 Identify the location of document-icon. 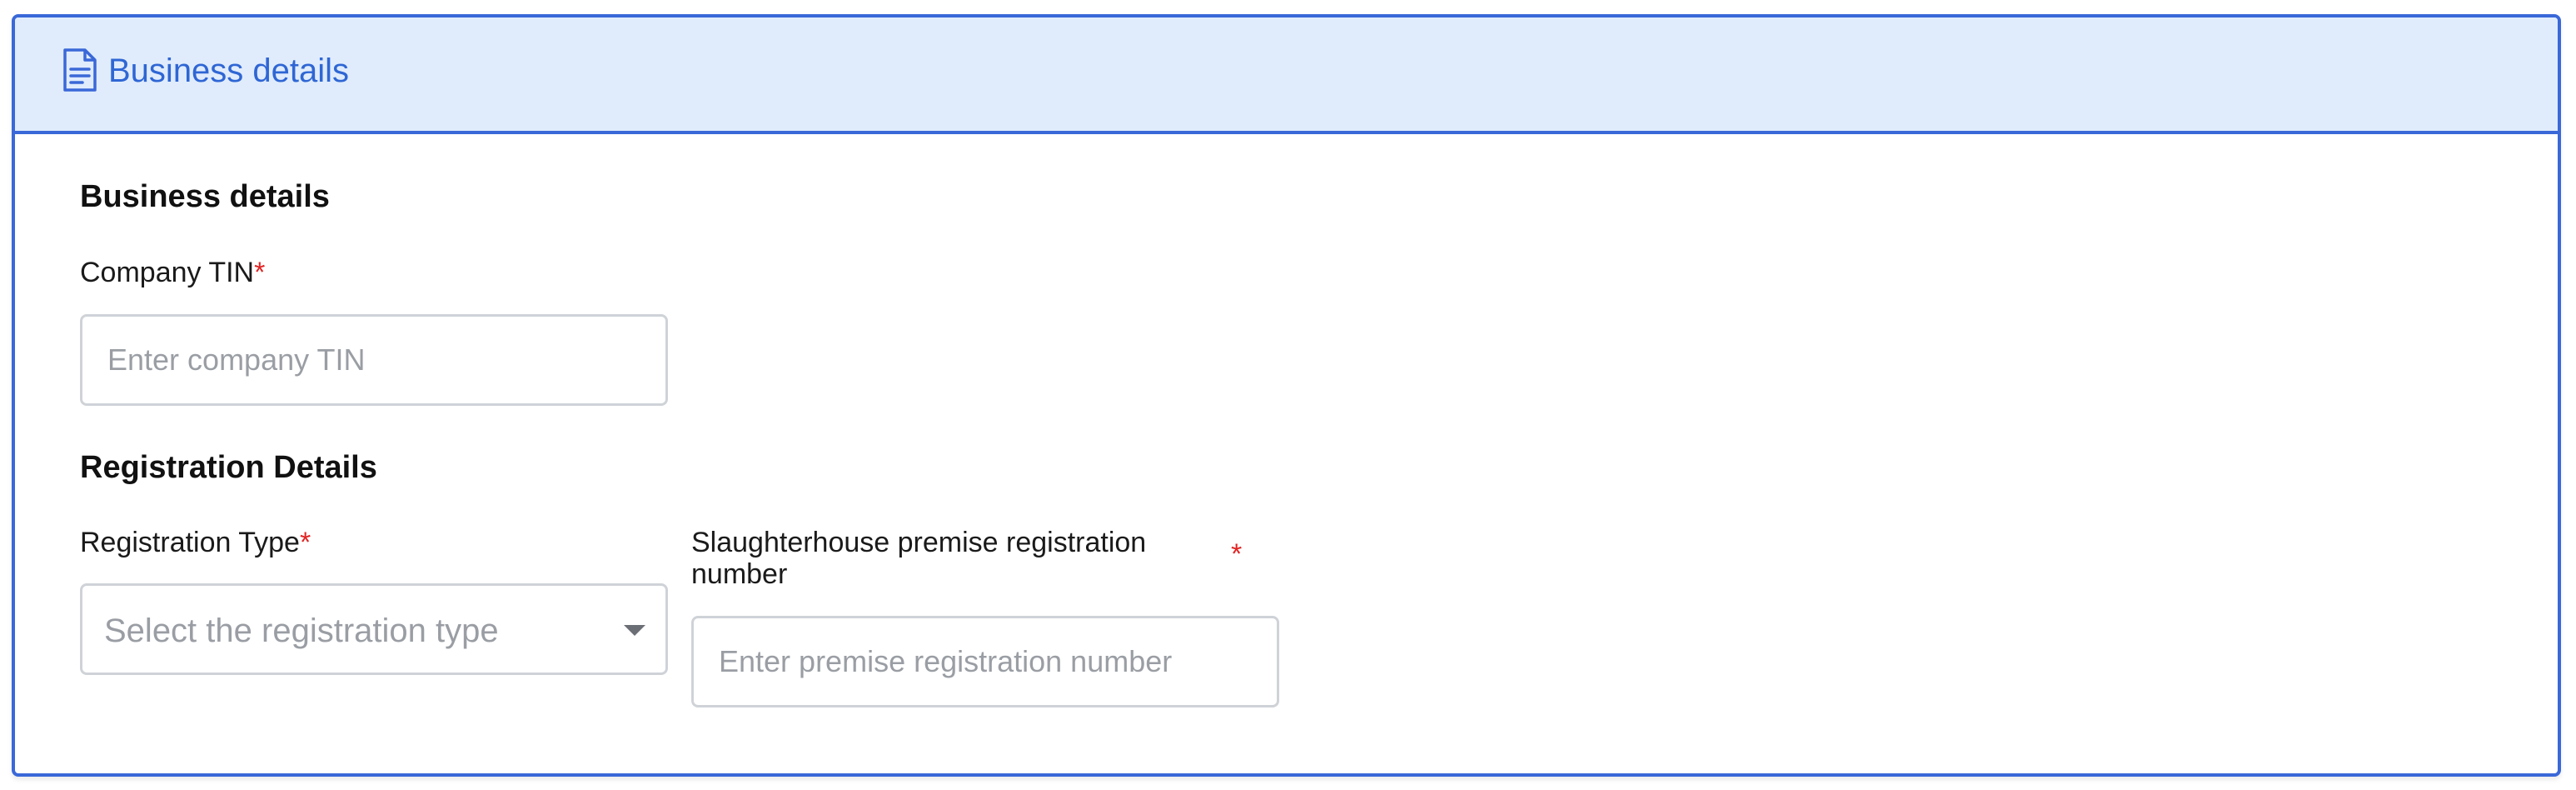
(80, 70).